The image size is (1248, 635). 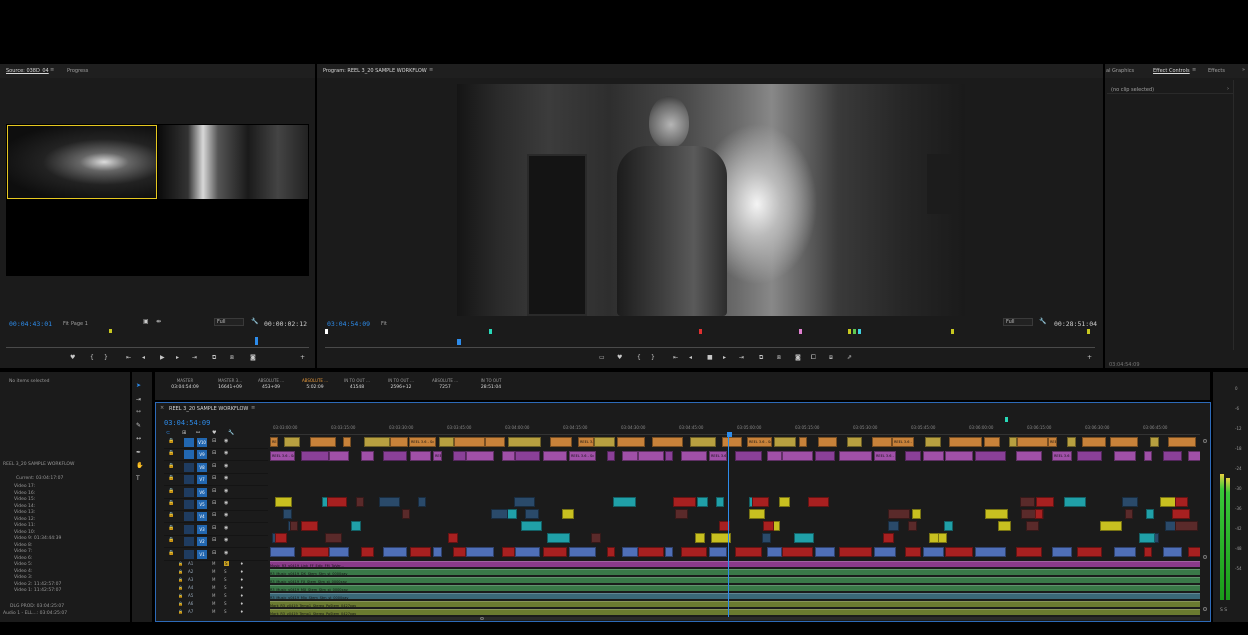 I want to click on program-mark-in-icon: {, so click(x=639, y=358).